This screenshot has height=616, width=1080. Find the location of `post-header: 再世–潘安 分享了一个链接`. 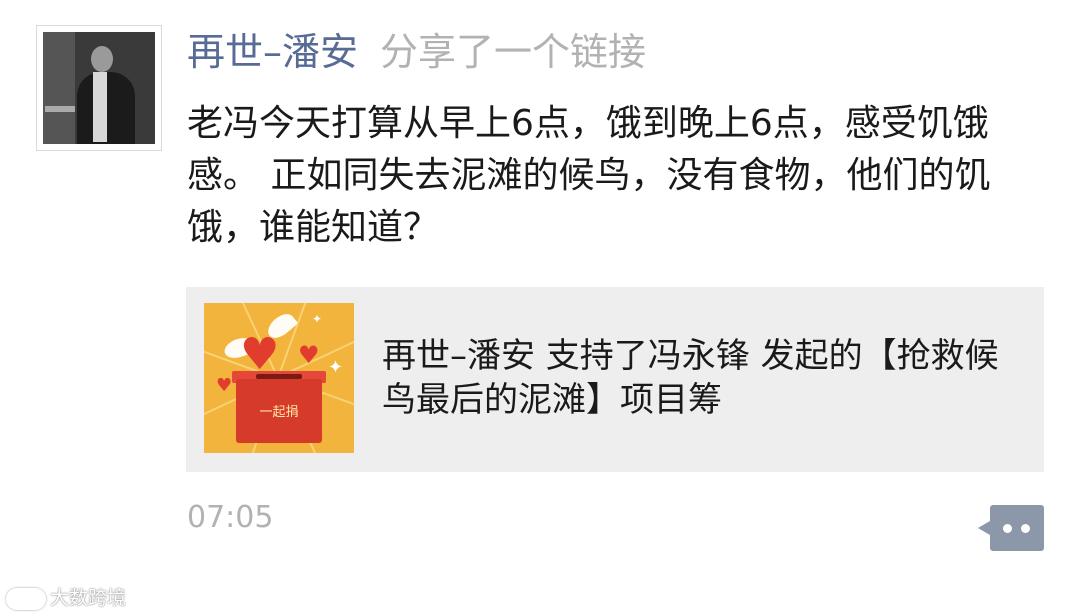

post-header: 再世–潘安 分享了一个链接 is located at coordinates (416, 52).